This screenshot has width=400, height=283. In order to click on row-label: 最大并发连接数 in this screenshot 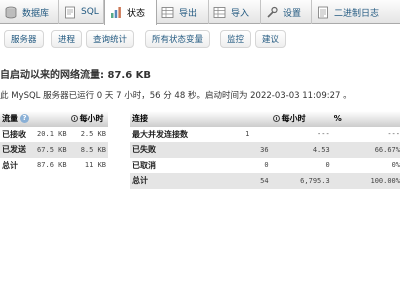, I will do `click(187, 134)`.